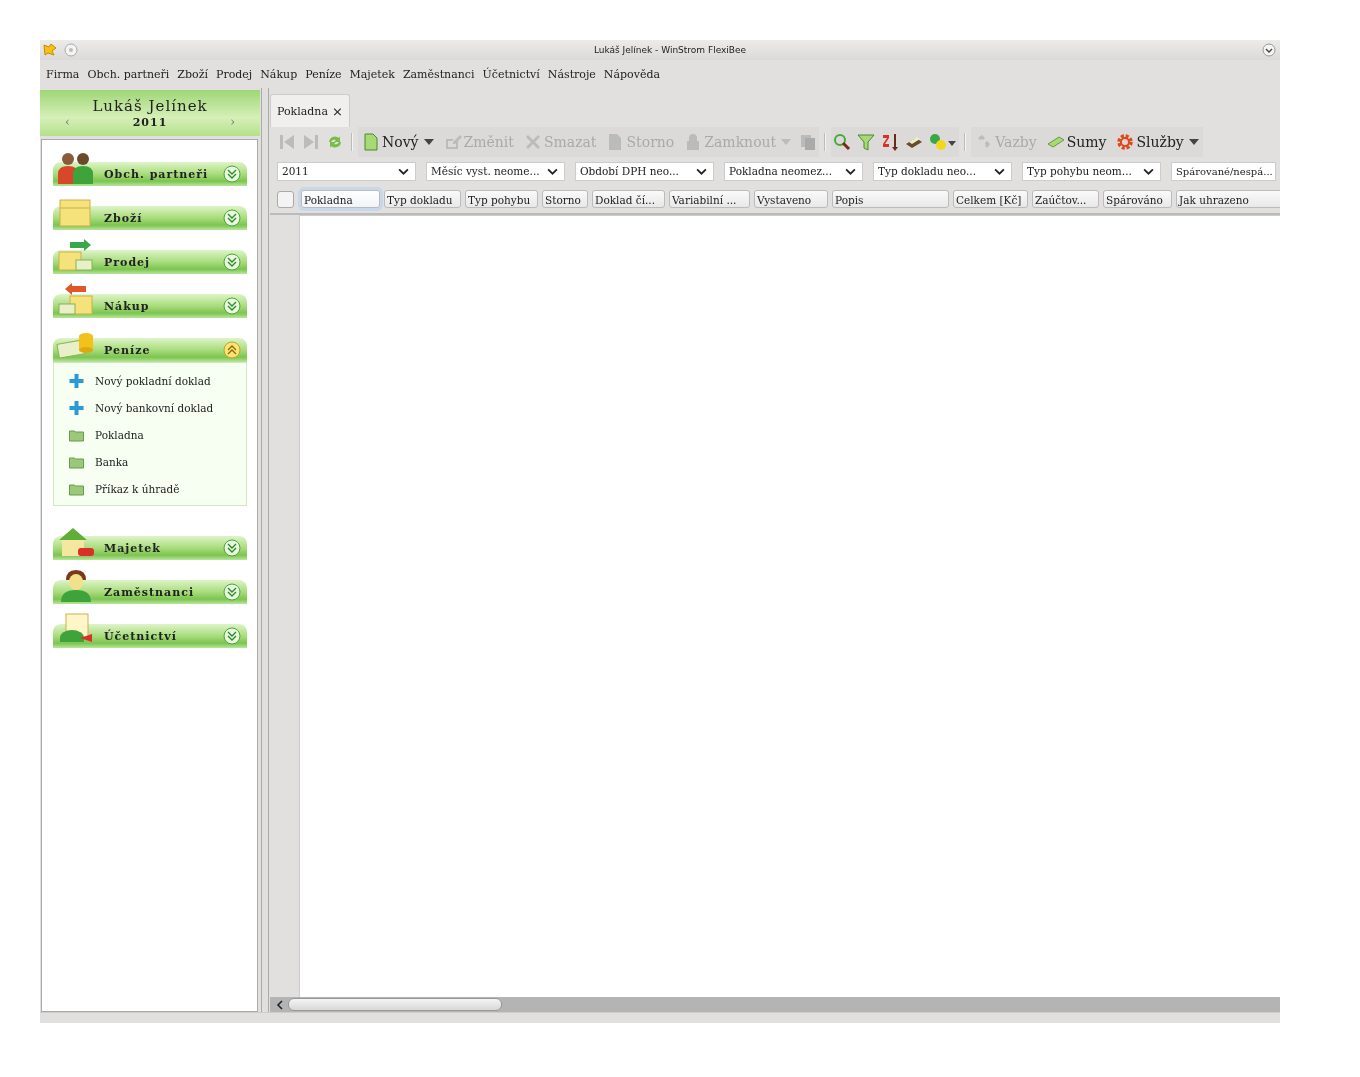 The height and width of the screenshot is (1077, 1360). I want to click on section-title: Nákup, so click(127, 306).